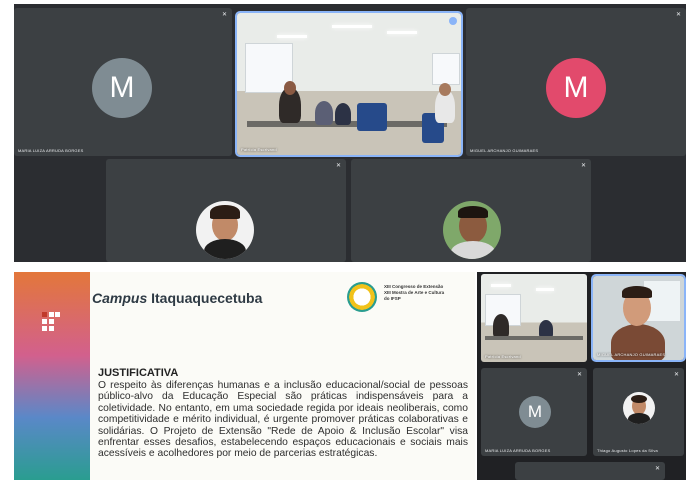 Image resolution: width=686 pixels, height=480 pixels. I want to click on participant-name: Thiago Augusto Lopes da Silva, so click(627, 450).